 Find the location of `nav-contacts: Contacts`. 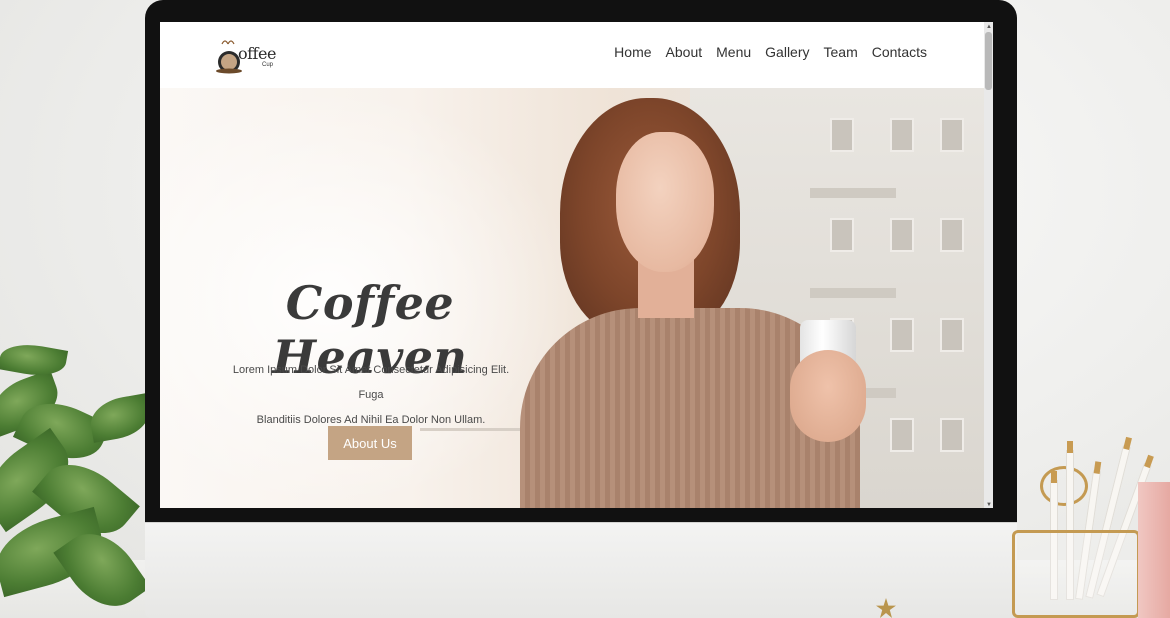

nav-contacts: Contacts is located at coordinates (899, 52).